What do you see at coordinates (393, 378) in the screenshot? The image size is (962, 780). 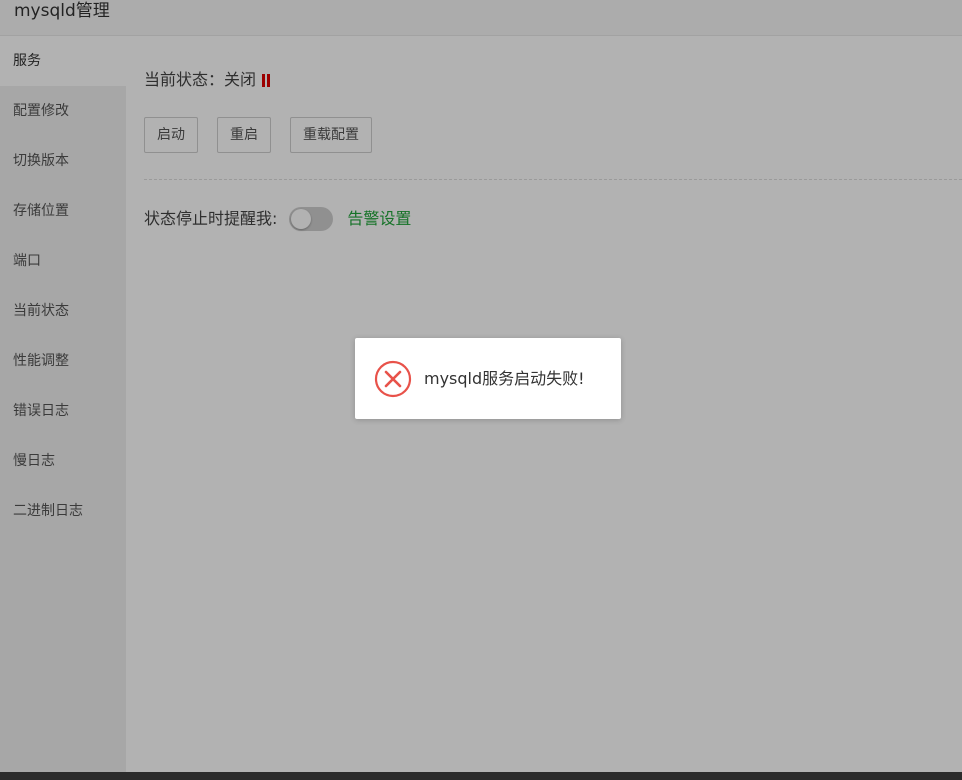 I see `error-icon` at bounding box center [393, 378].